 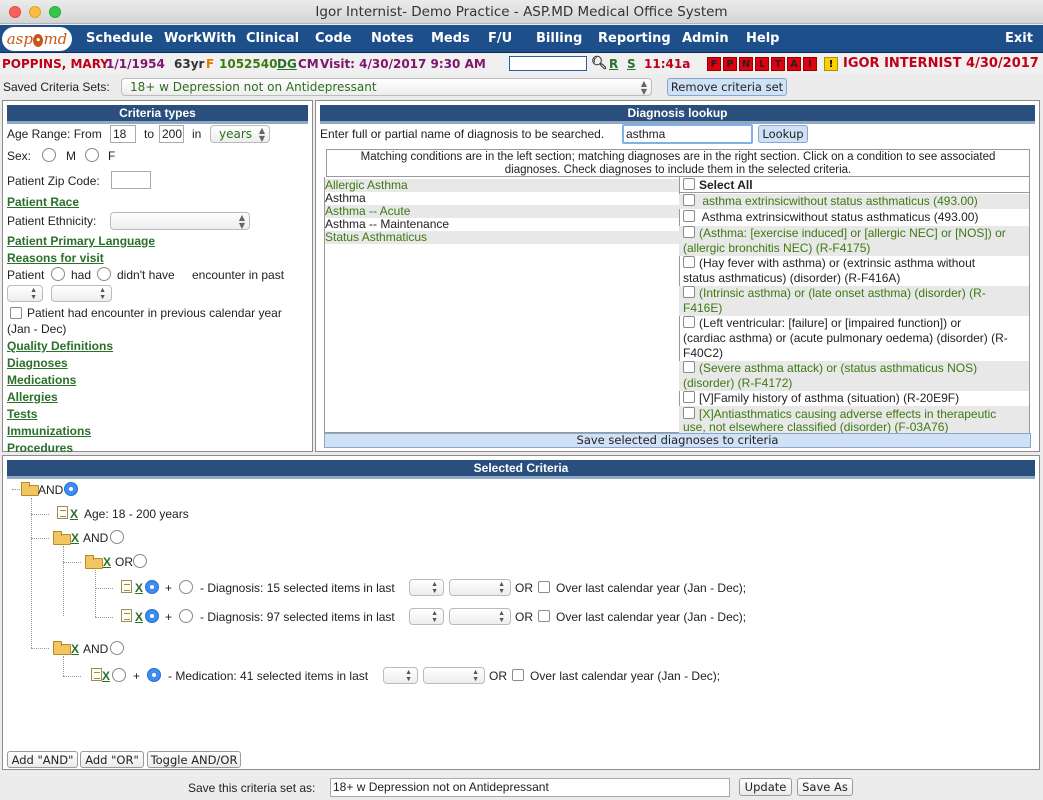 What do you see at coordinates (119, 39) in the screenshot?
I see `menu-schedule: Schedule` at bounding box center [119, 39].